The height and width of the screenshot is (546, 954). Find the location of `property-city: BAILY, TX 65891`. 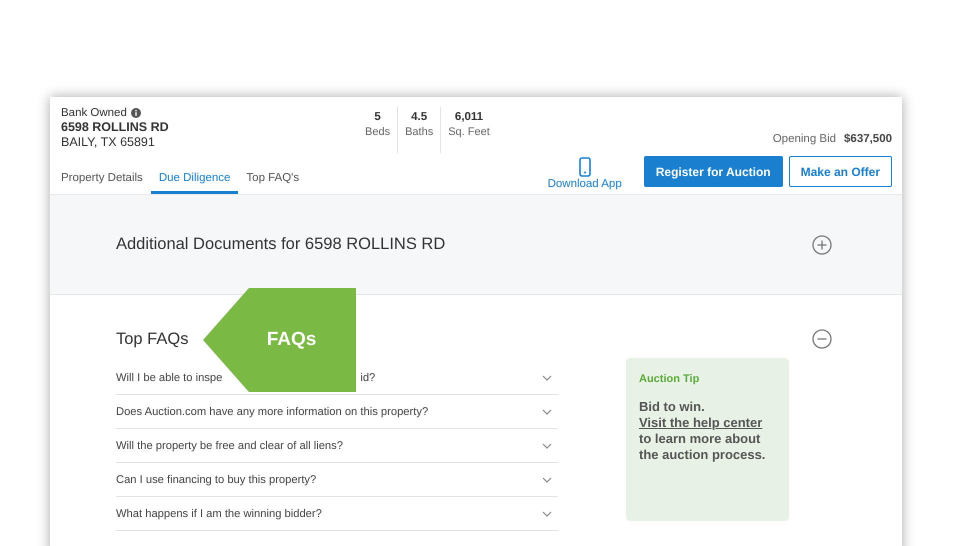

property-city: BAILY, TX 65891 is located at coordinates (108, 142).